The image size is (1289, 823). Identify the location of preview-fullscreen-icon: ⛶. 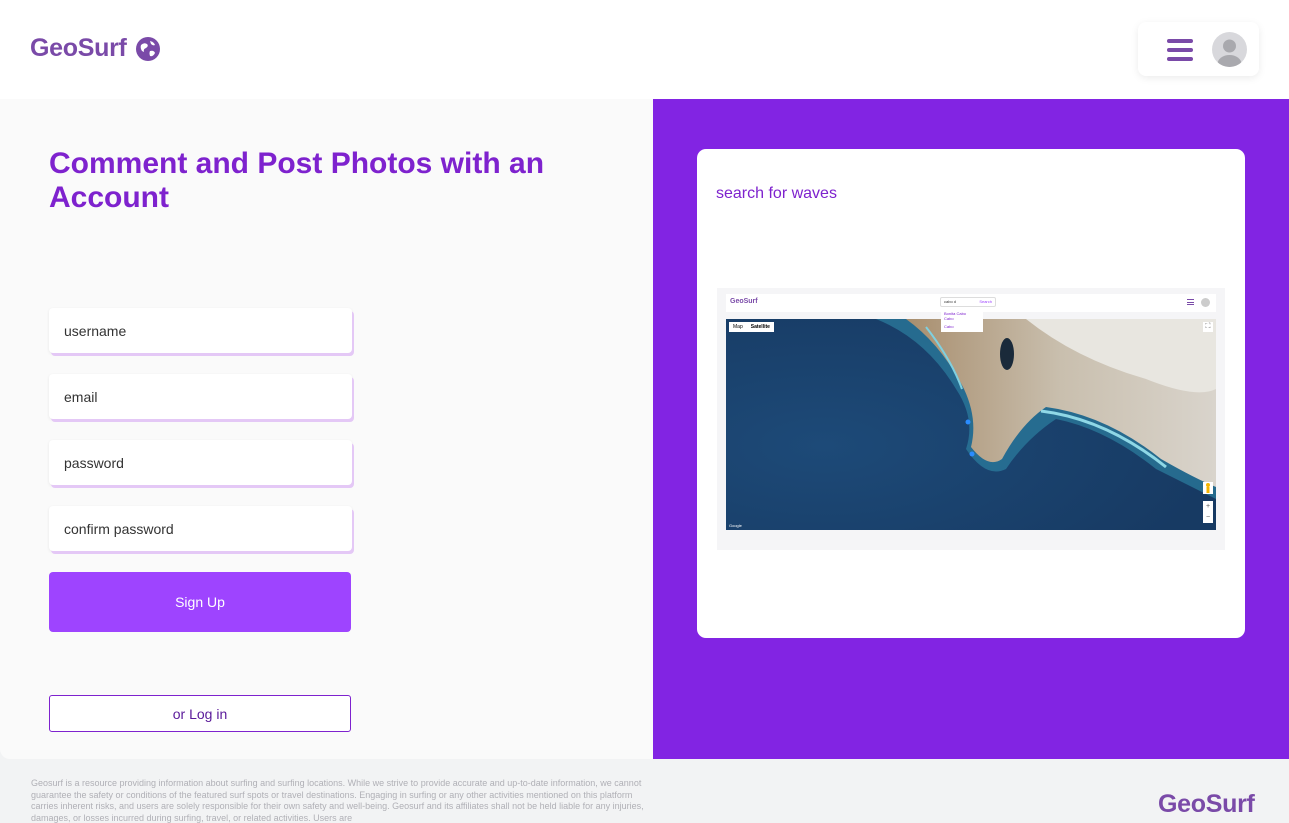
(1208, 327).